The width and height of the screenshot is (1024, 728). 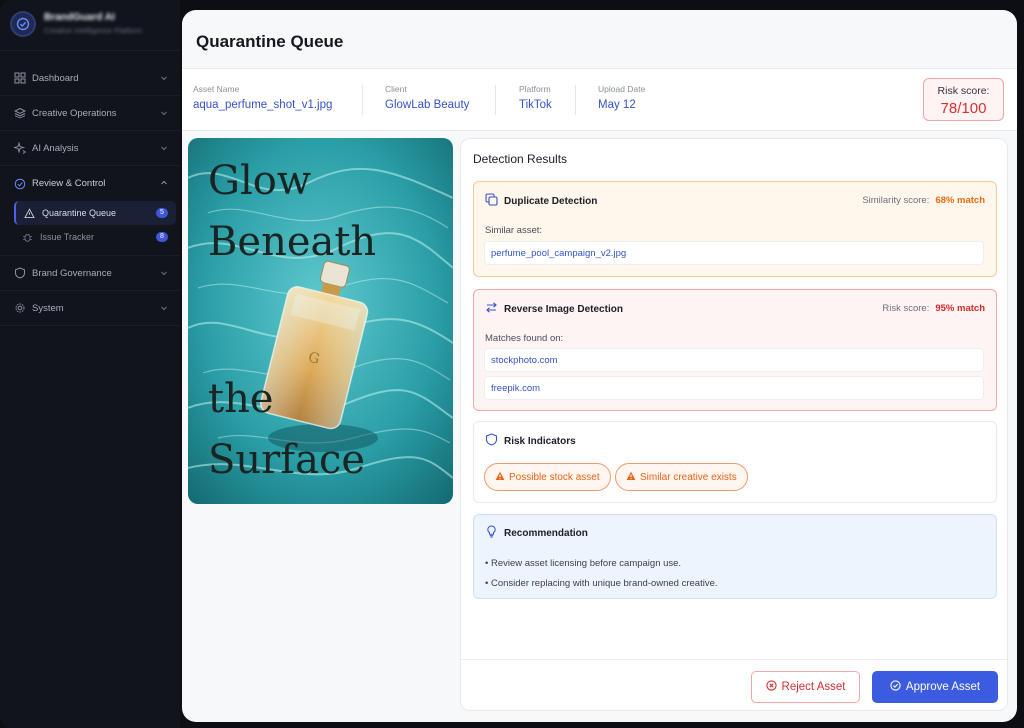 What do you see at coordinates (79, 213) in the screenshot?
I see `sidebar-subitem-label: Quarantine Queue` at bounding box center [79, 213].